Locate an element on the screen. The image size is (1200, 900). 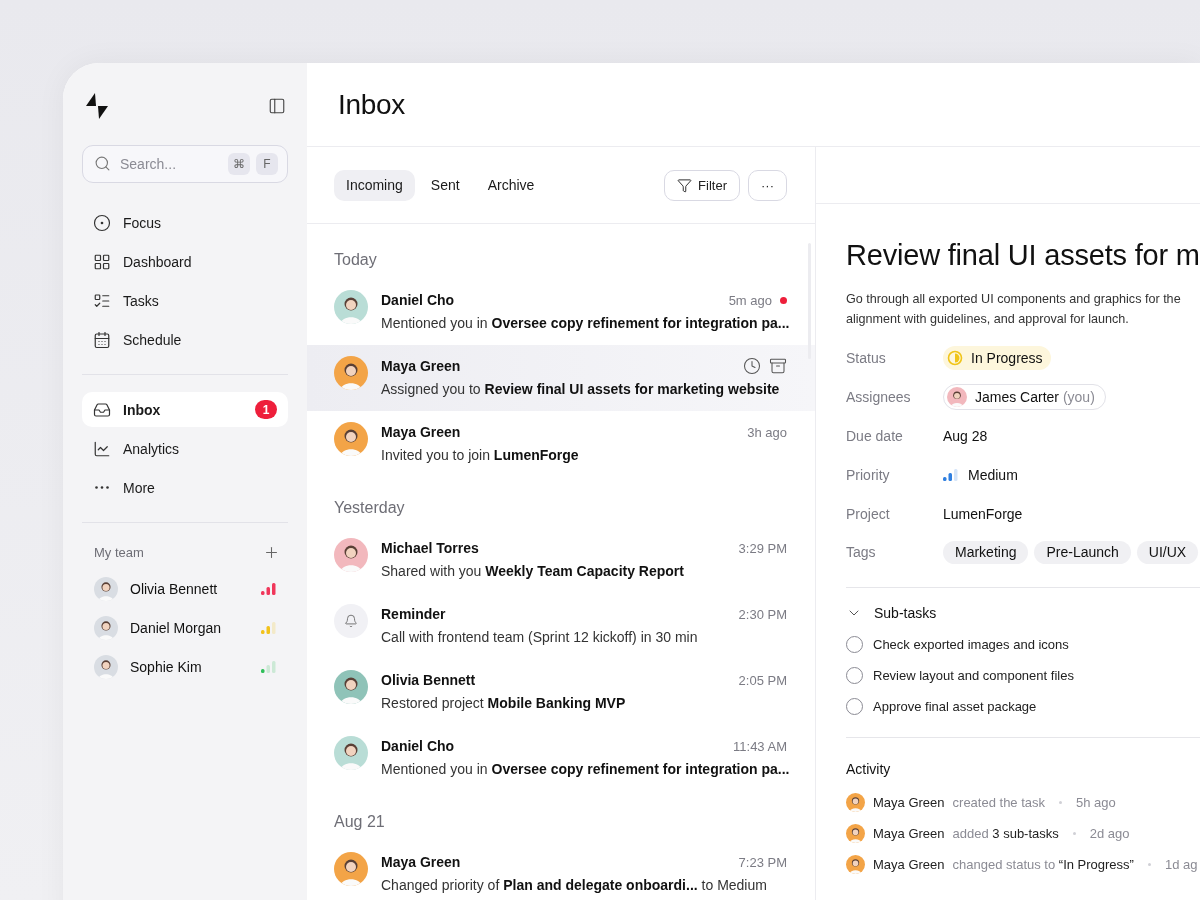
shortcut-key: F is located at coordinates (267, 164).